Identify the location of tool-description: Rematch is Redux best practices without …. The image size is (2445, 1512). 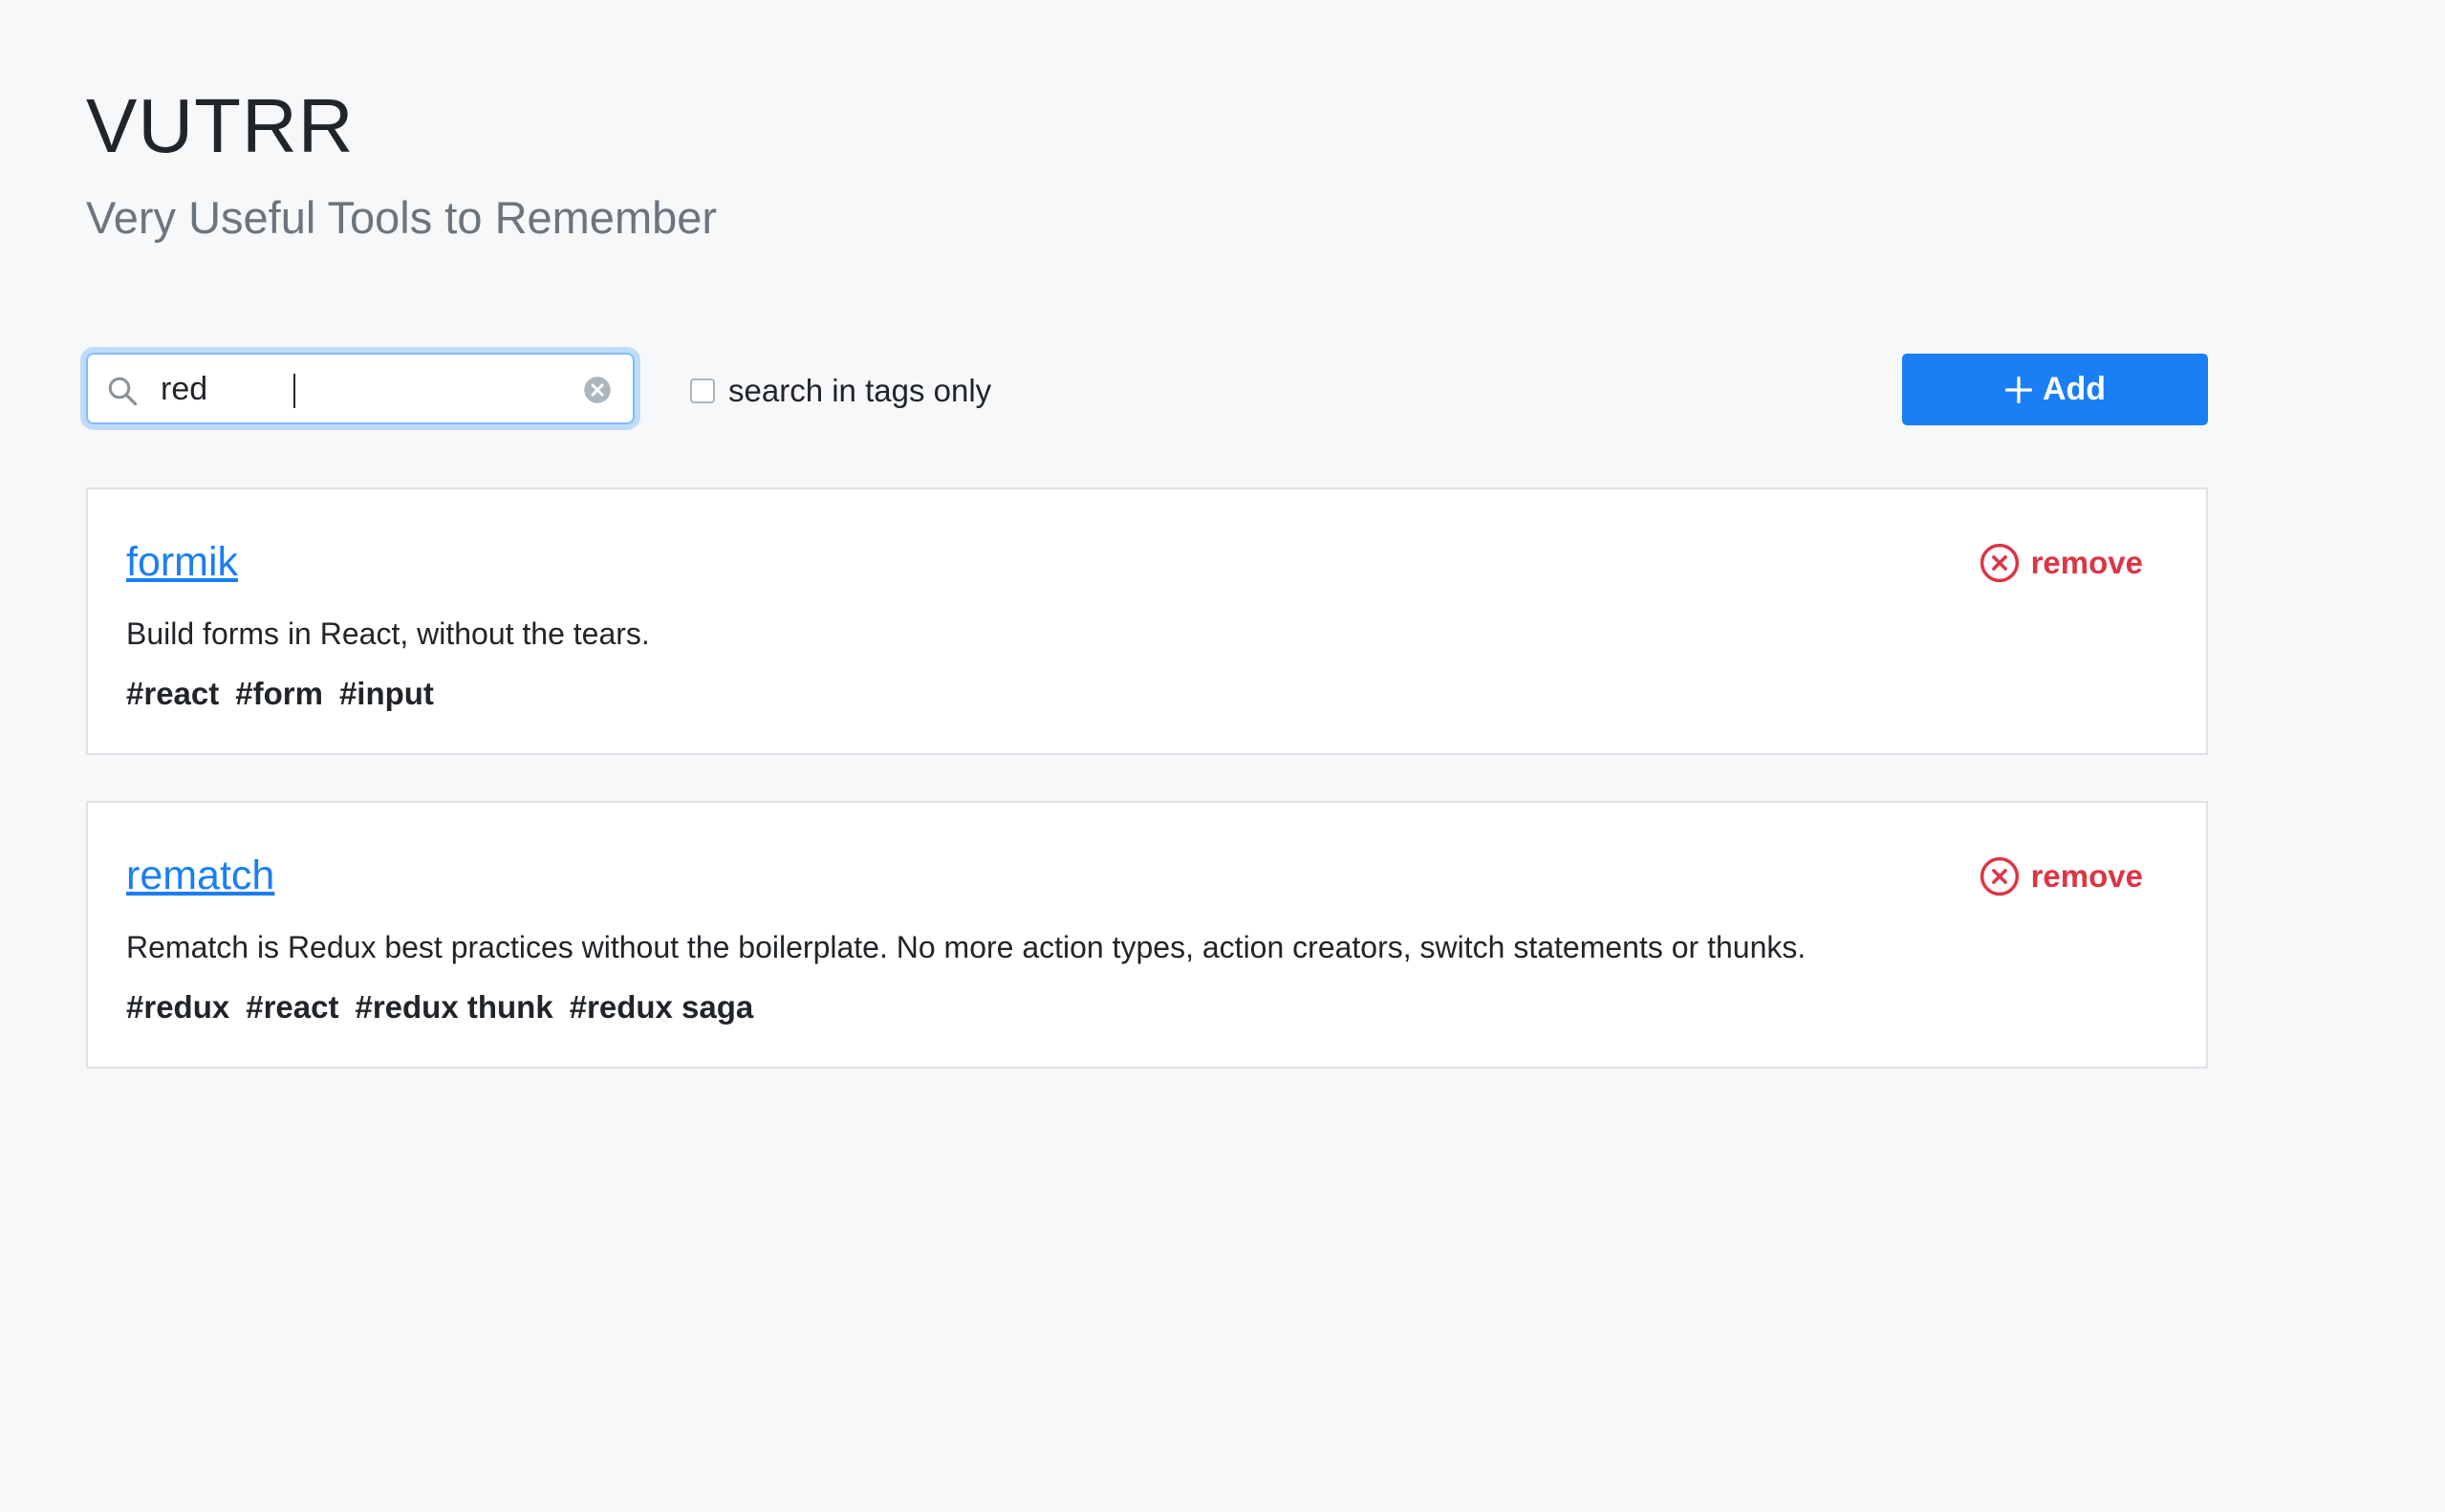
(966, 947).